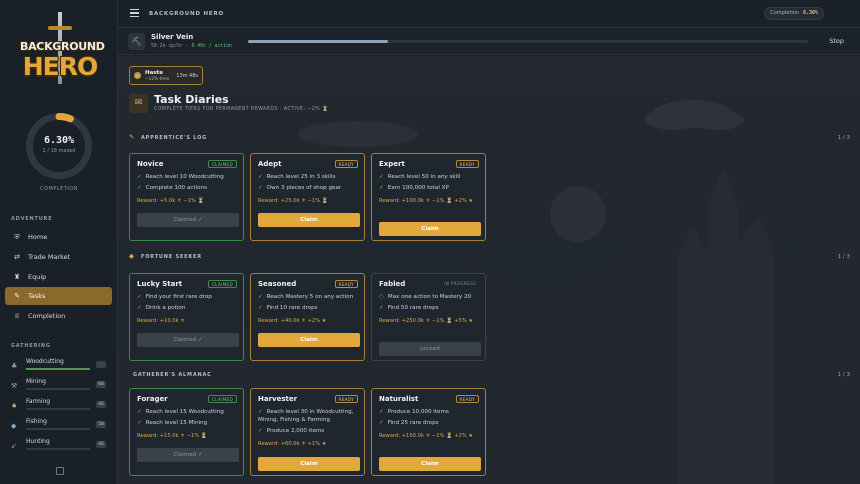 Image resolution: width=860 pixels, height=484 pixels. What do you see at coordinates (31, 346) in the screenshot?
I see `gathering-heading: GATHERING` at bounding box center [31, 346].